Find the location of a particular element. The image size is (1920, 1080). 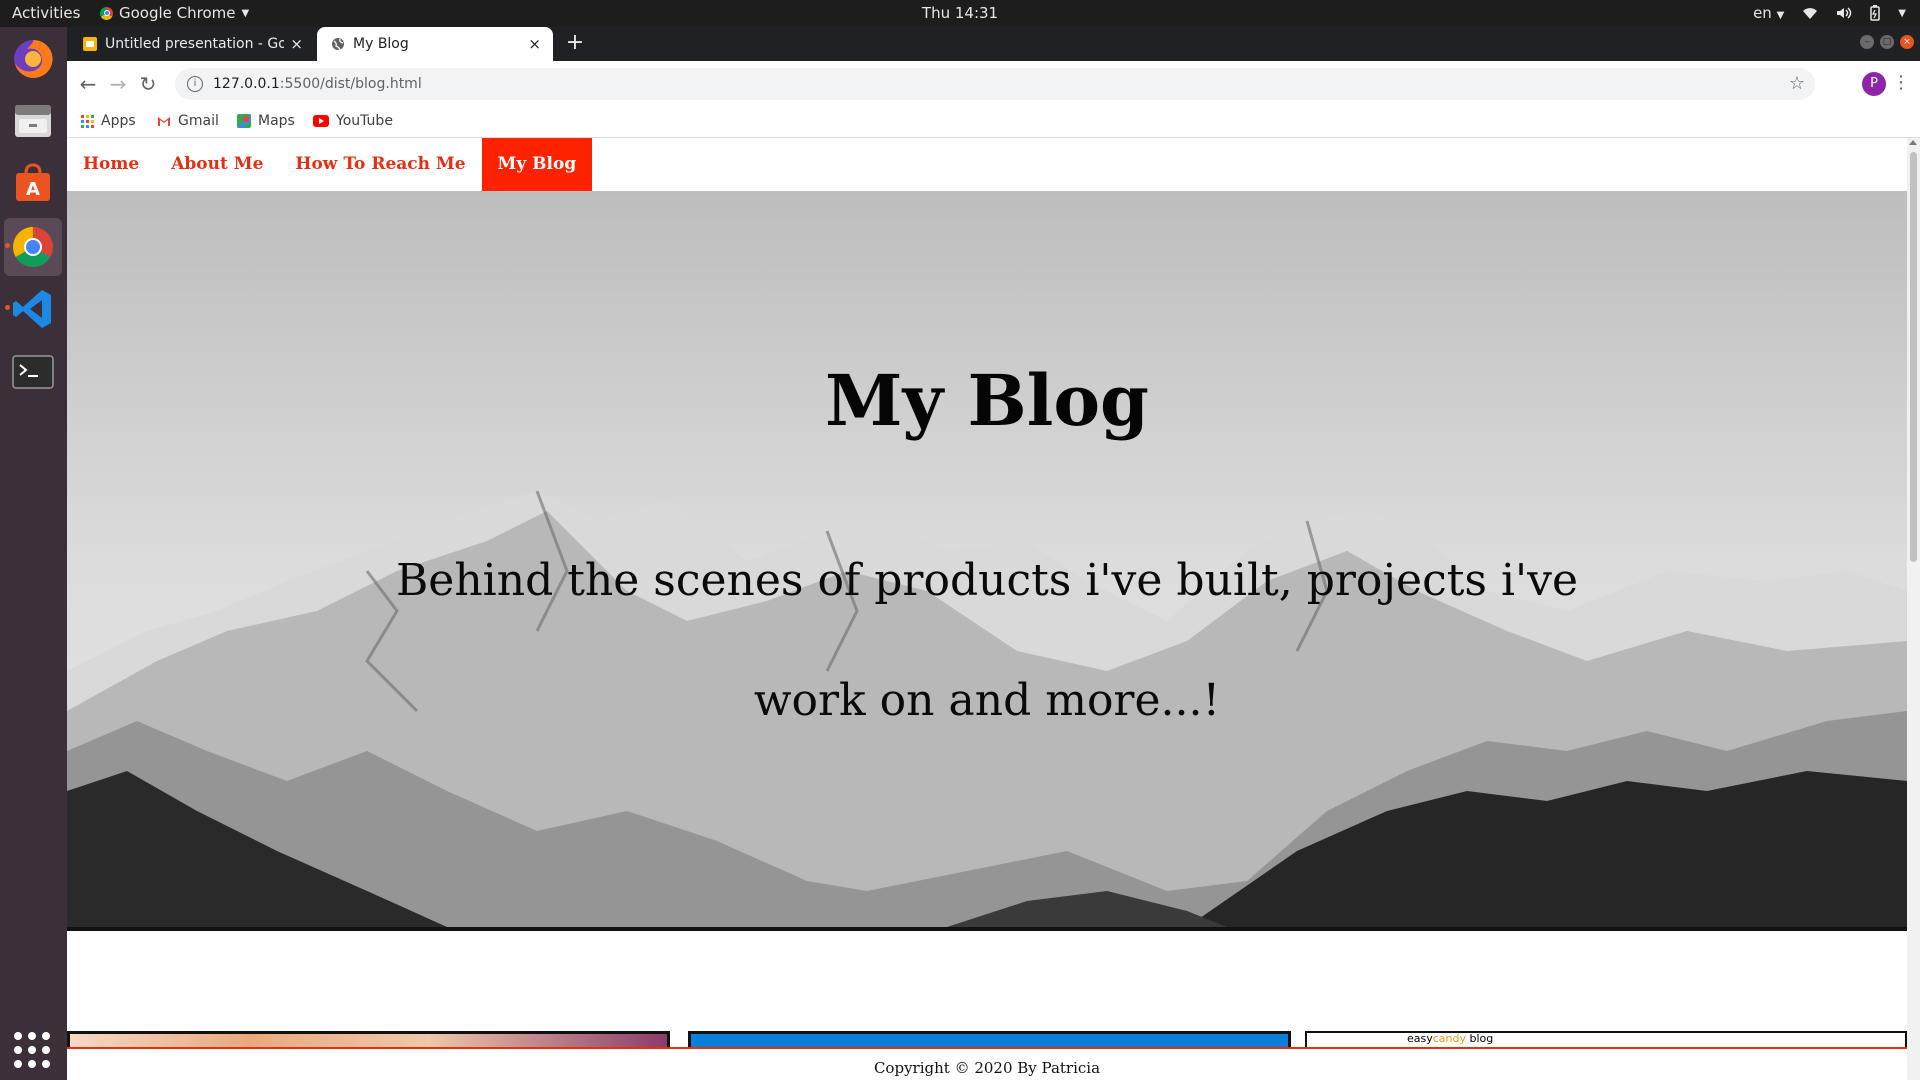

globe-icon is located at coordinates (338, 44).